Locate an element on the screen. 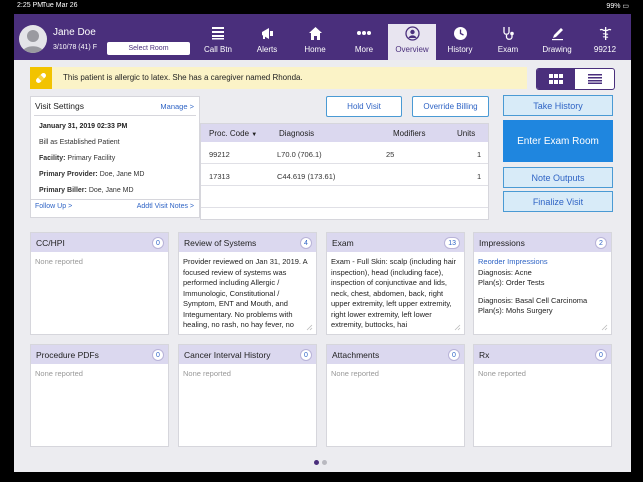  table-header: Proc. Code ▼ Diagnosis Modifiers Units is located at coordinates (344, 133).